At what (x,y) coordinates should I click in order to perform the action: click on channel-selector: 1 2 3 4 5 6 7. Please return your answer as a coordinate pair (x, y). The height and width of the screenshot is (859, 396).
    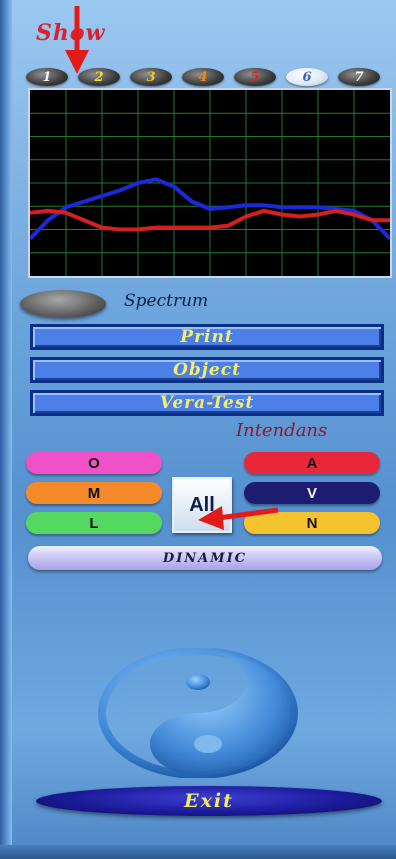
    Looking at the image, I should click on (211, 78).